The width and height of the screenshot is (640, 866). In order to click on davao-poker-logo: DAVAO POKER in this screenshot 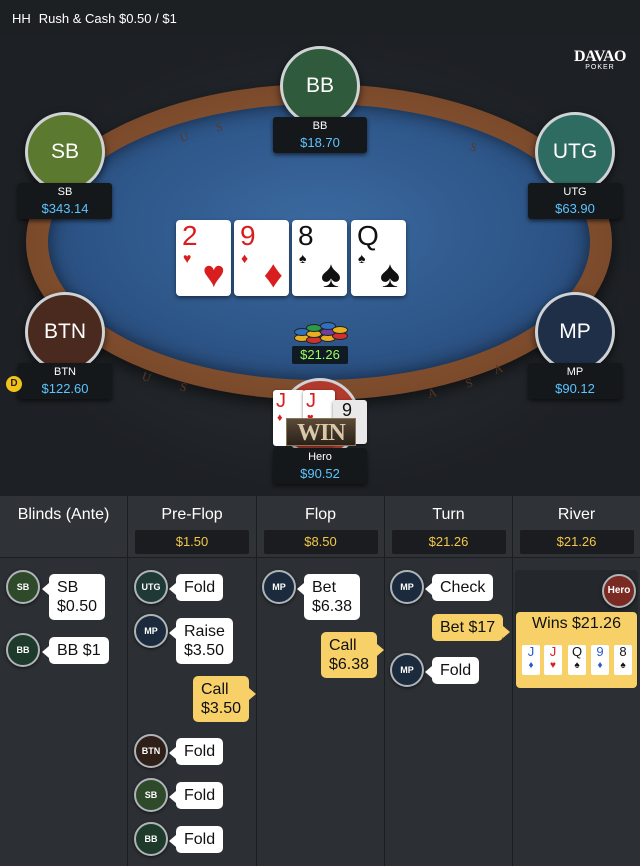, I will do `click(600, 59)`.